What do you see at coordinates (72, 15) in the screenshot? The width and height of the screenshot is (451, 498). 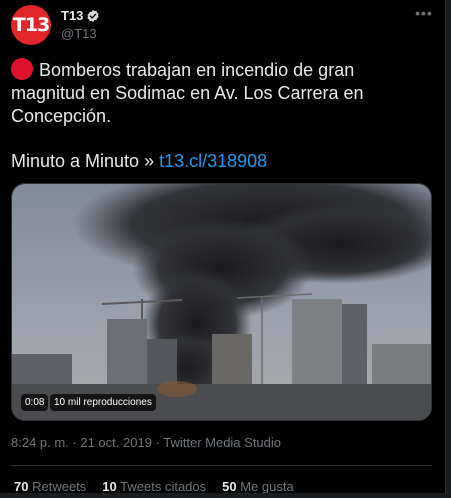 I see `author-display-name: T13` at bounding box center [72, 15].